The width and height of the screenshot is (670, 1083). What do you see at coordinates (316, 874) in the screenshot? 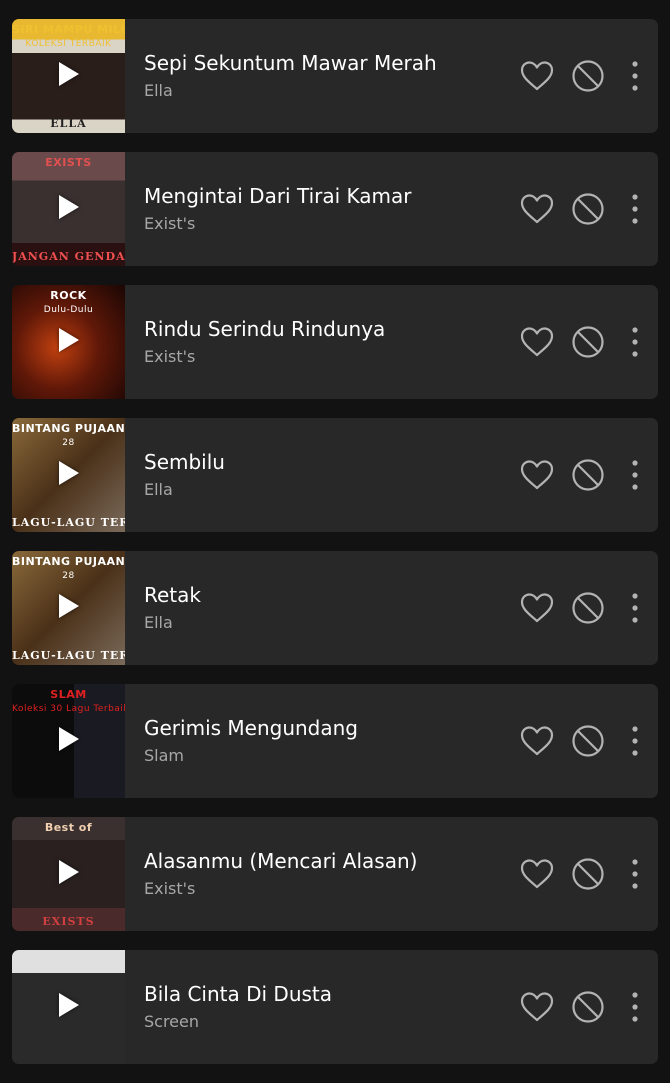
I see `track-info: Alasanmu (Mencari Alasan) Exist's` at bounding box center [316, 874].